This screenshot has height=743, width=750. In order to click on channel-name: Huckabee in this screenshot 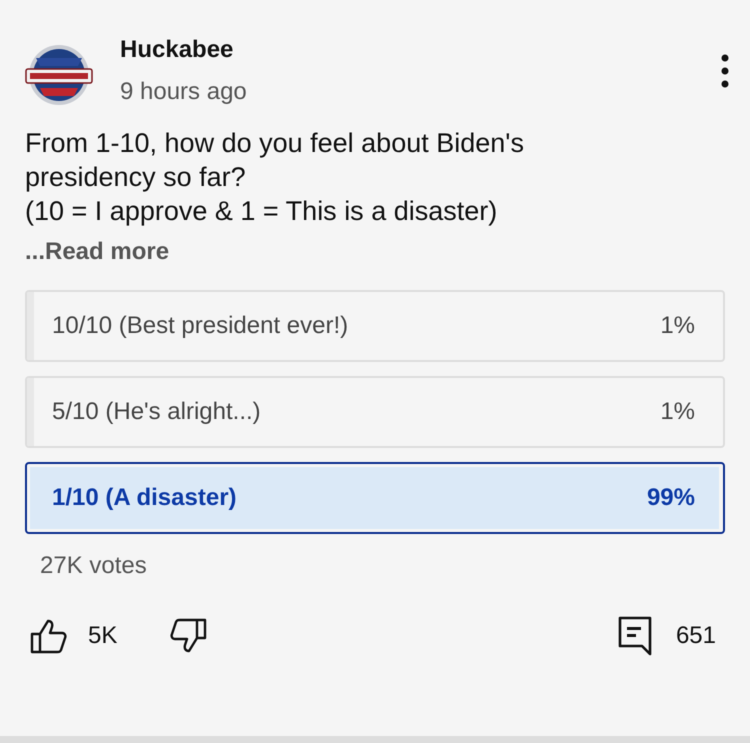, I will do `click(420, 50)`.